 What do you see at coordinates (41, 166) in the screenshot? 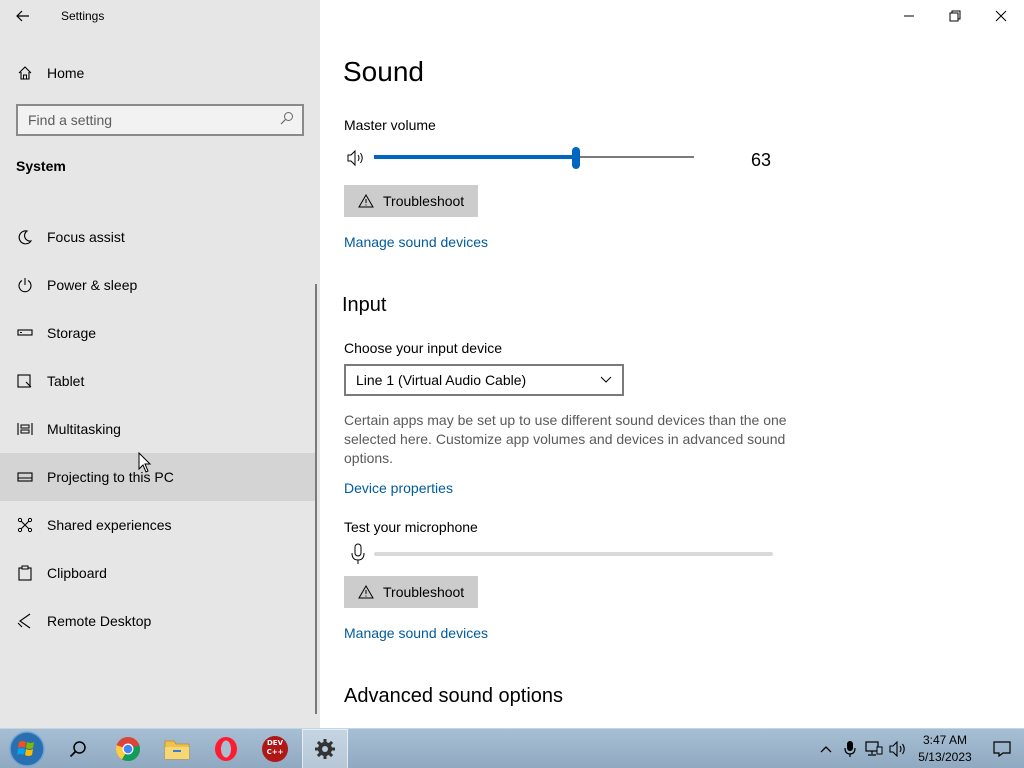
I see `section-heading-system: System` at bounding box center [41, 166].